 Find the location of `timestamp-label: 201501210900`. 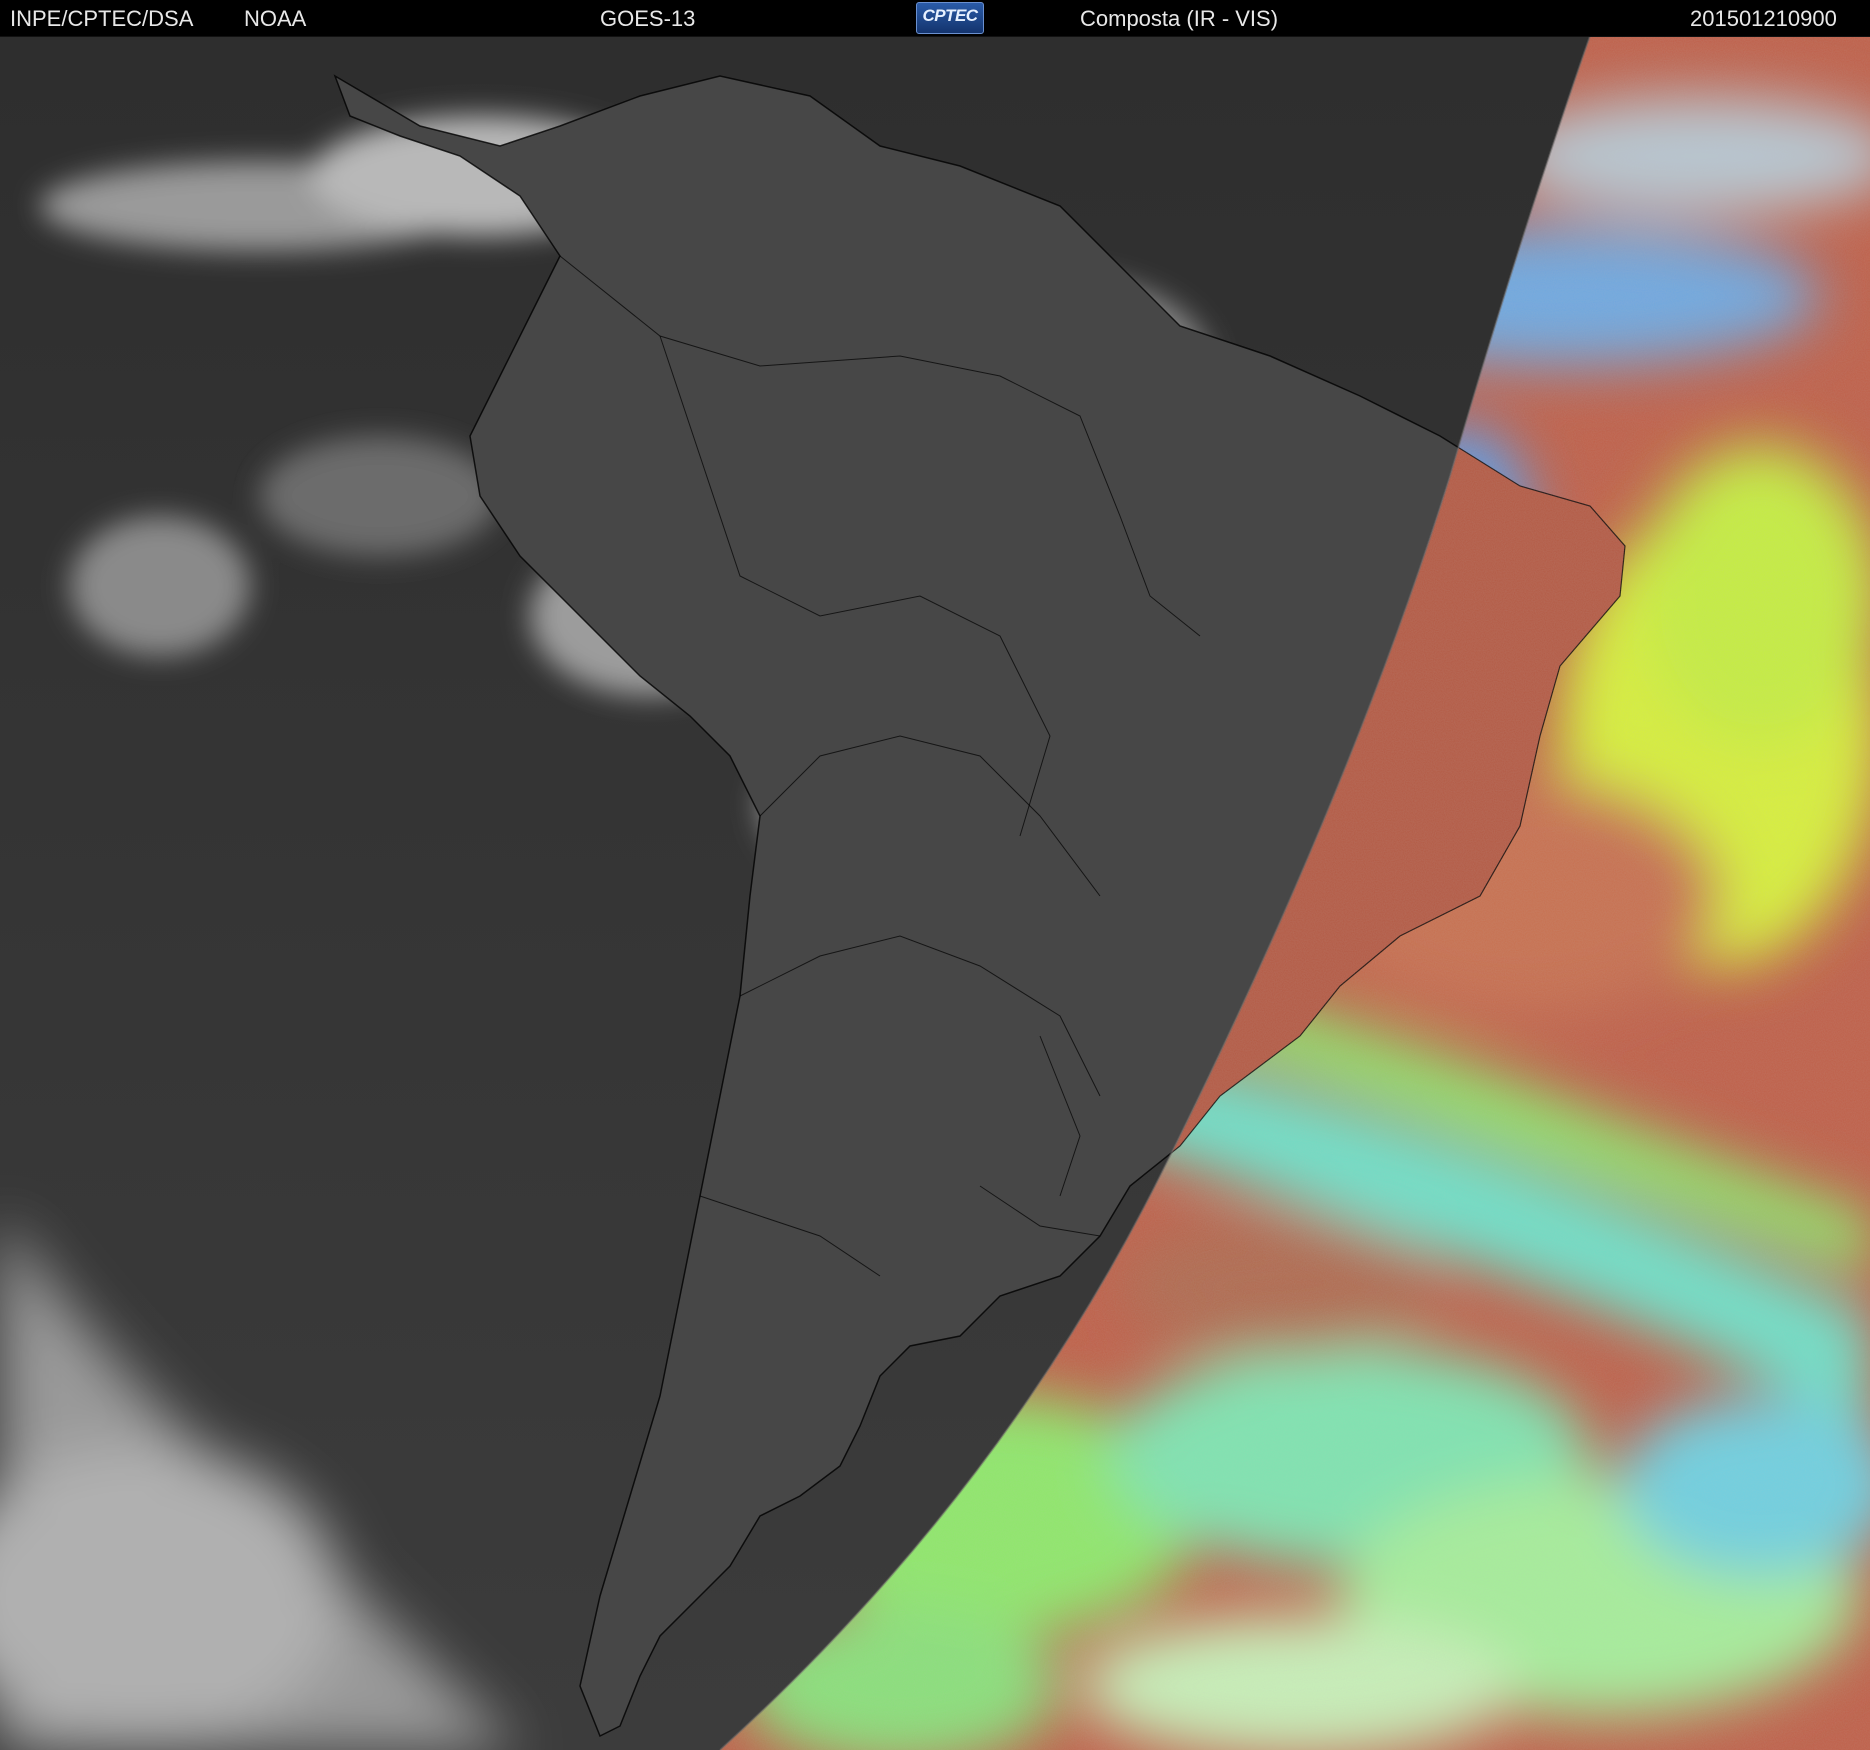

timestamp-label: 201501210900 is located at coordinates (1763, 18).